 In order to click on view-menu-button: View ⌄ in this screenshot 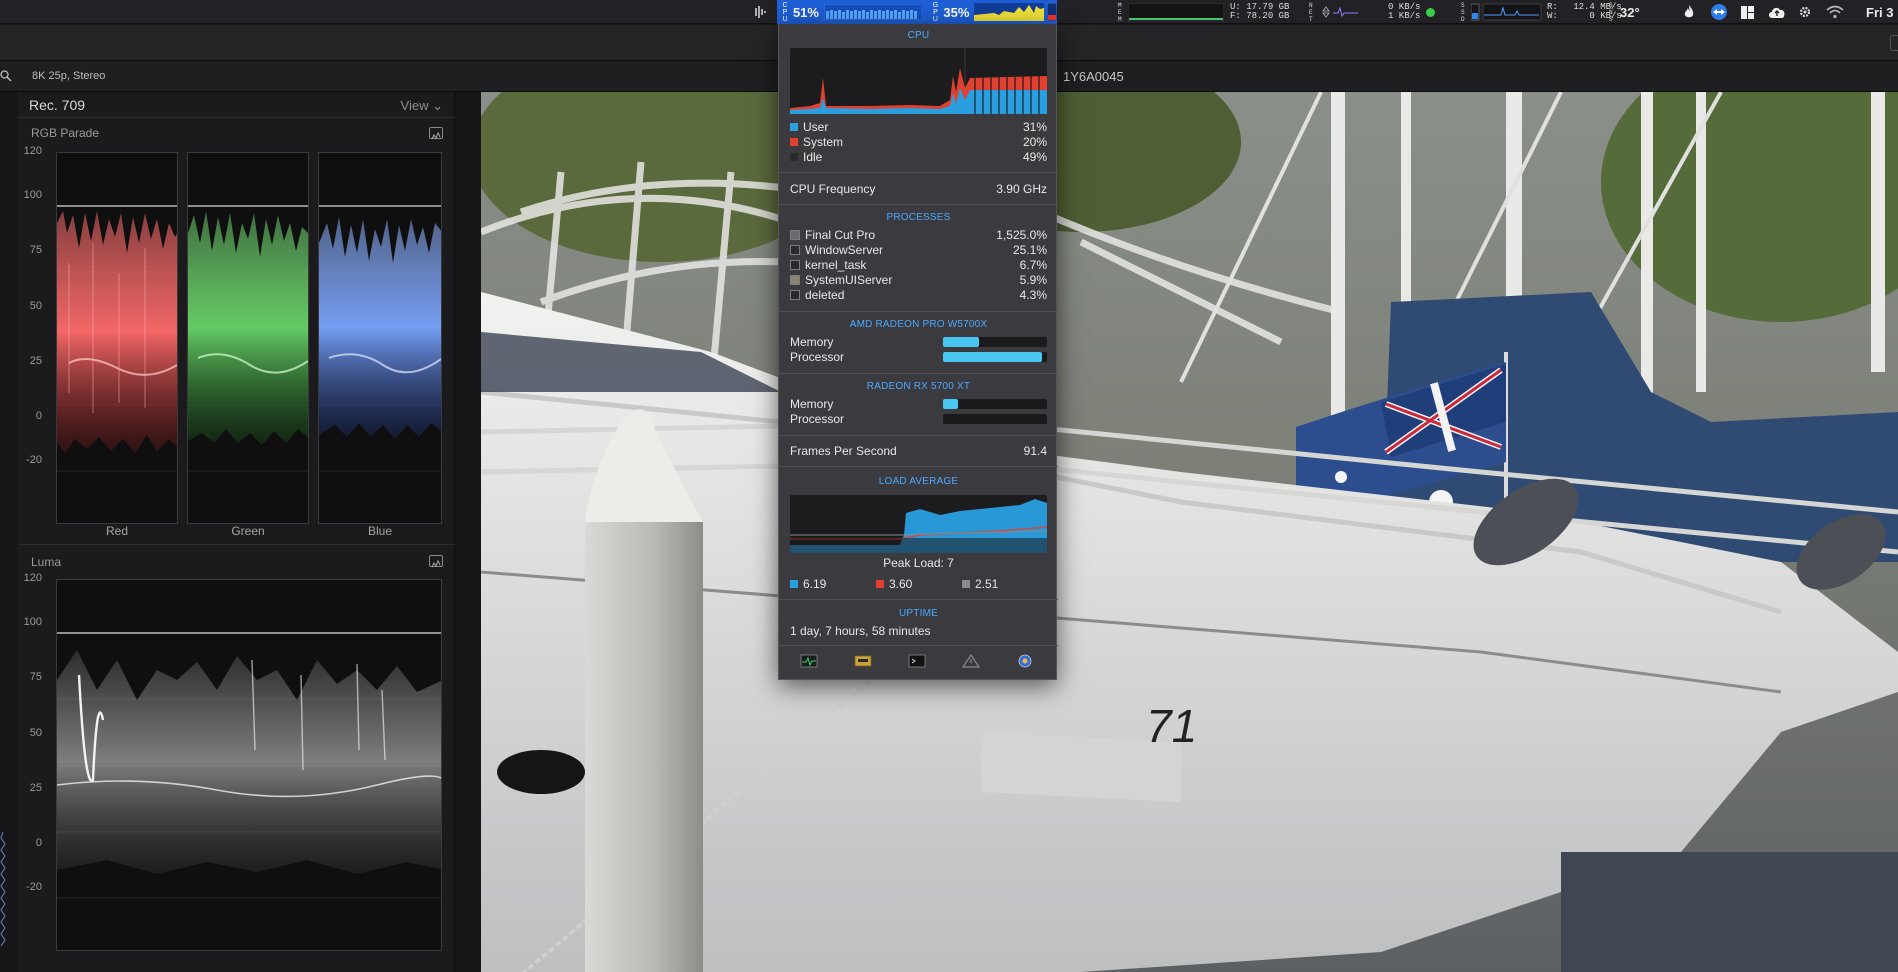, I will do `click(422, 106)`.